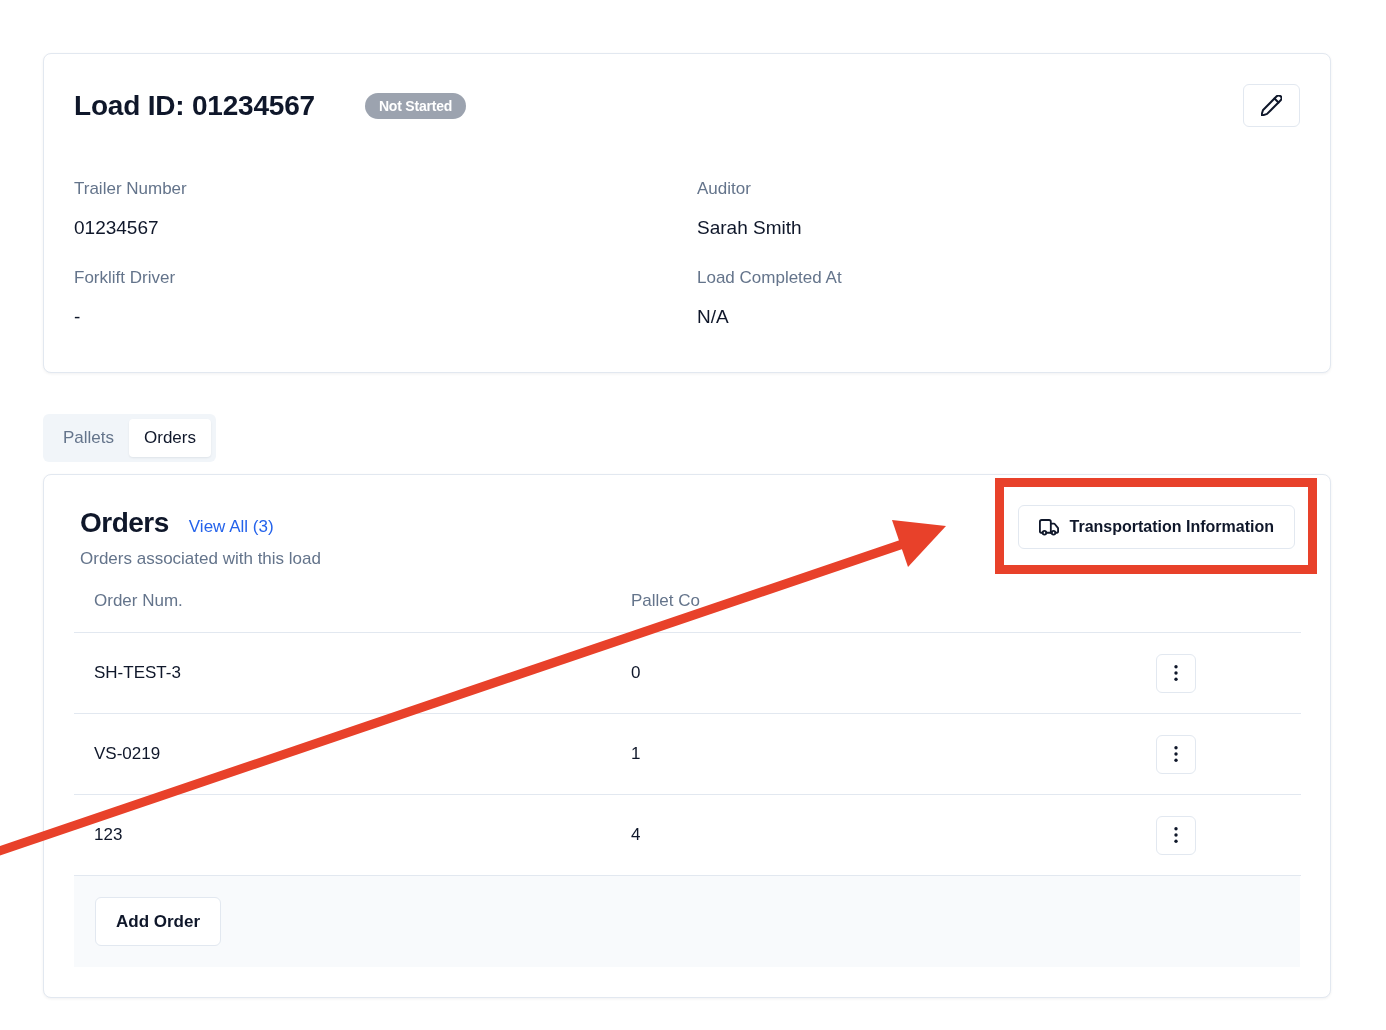  What do you see at coordinates (125, 278) in the screenshot?
I see `field-label: Forklift Driver` at bounding box center [125, 278].